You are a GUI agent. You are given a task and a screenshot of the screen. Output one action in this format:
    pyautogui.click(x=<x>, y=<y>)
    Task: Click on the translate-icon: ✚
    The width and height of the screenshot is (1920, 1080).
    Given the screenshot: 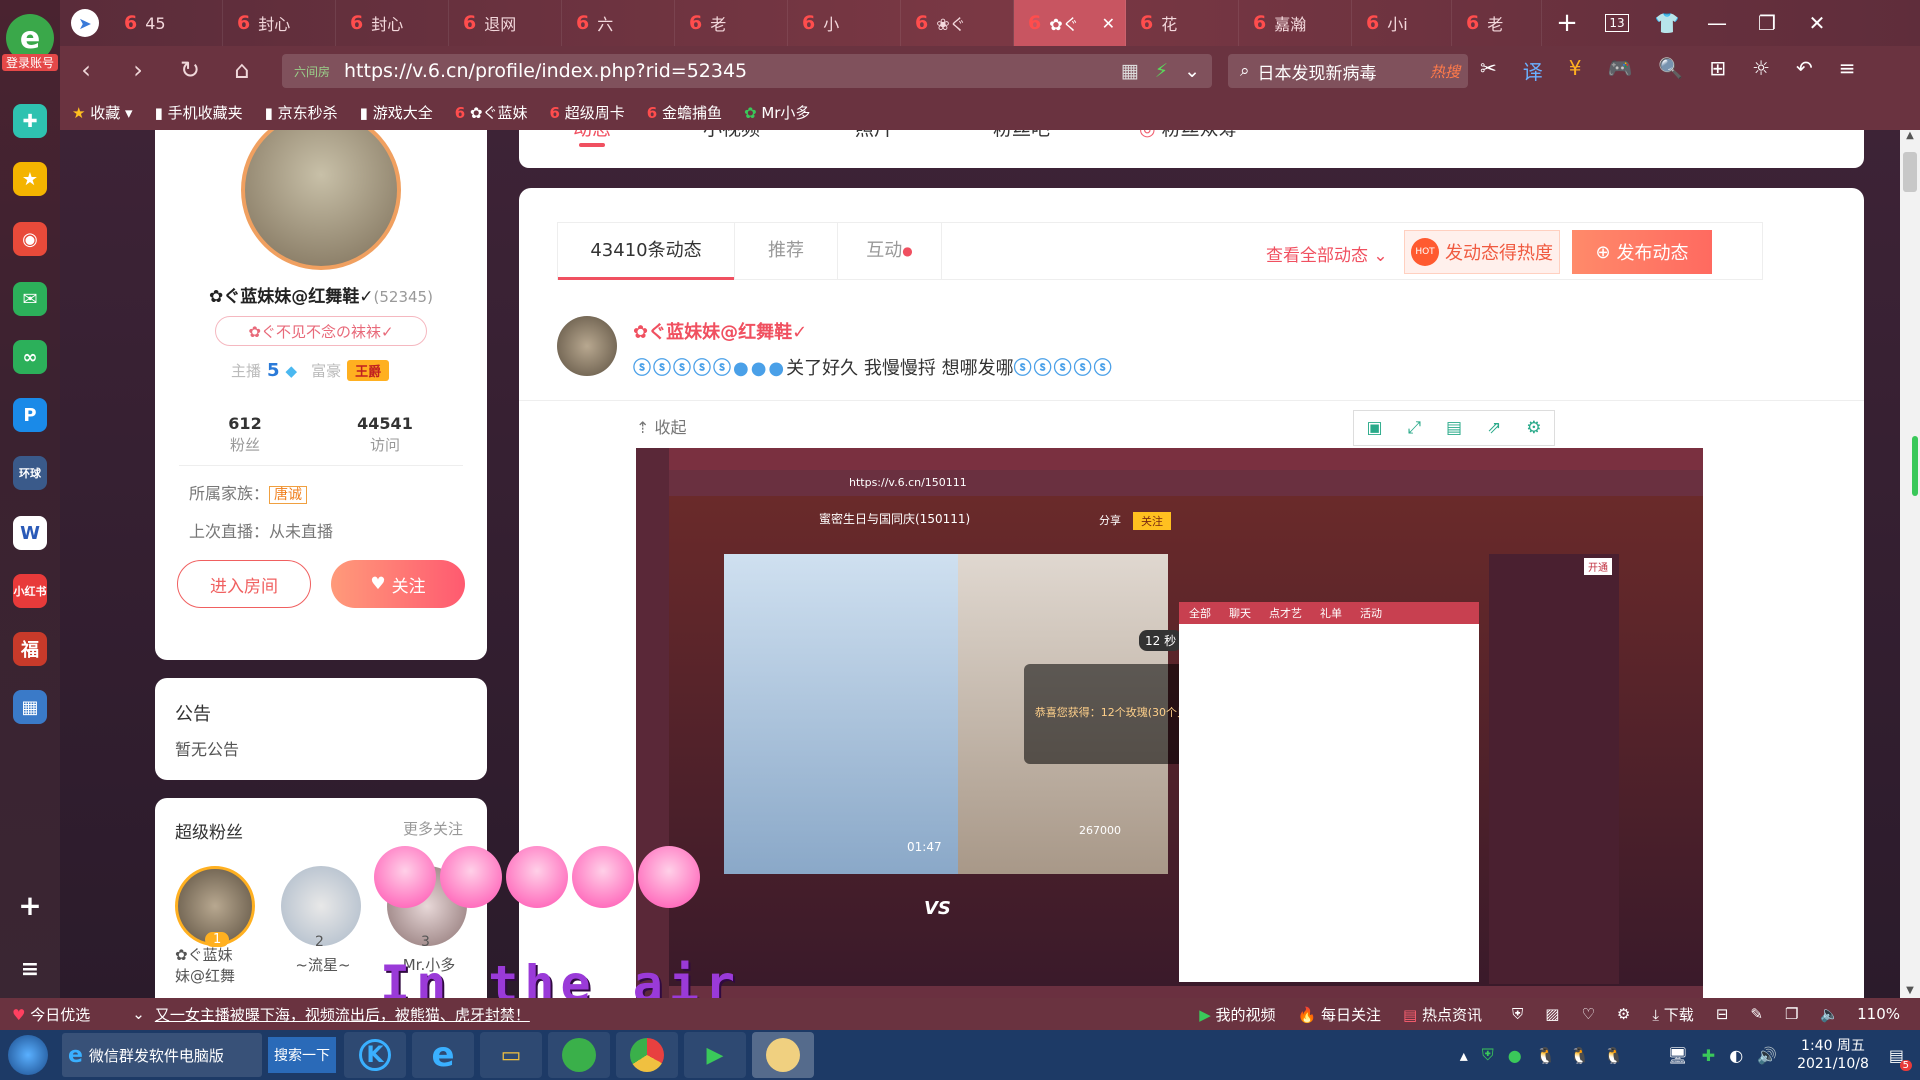 What is the action you would take?
    pyautogui.click(x=30, y=121)
    